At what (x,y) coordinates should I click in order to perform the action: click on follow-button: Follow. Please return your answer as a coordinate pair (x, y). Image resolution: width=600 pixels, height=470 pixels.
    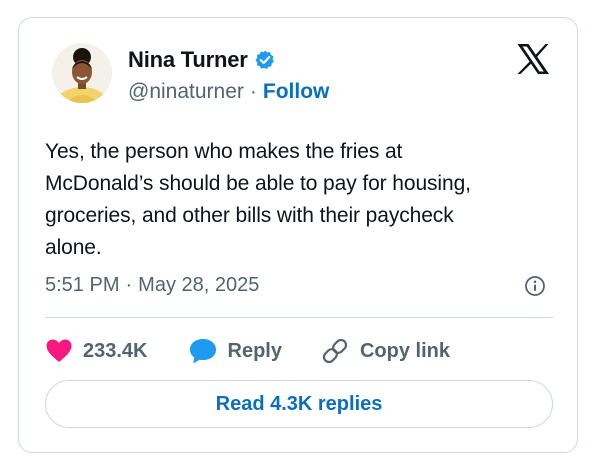
    Looking at the image, I should click on (296, 92).